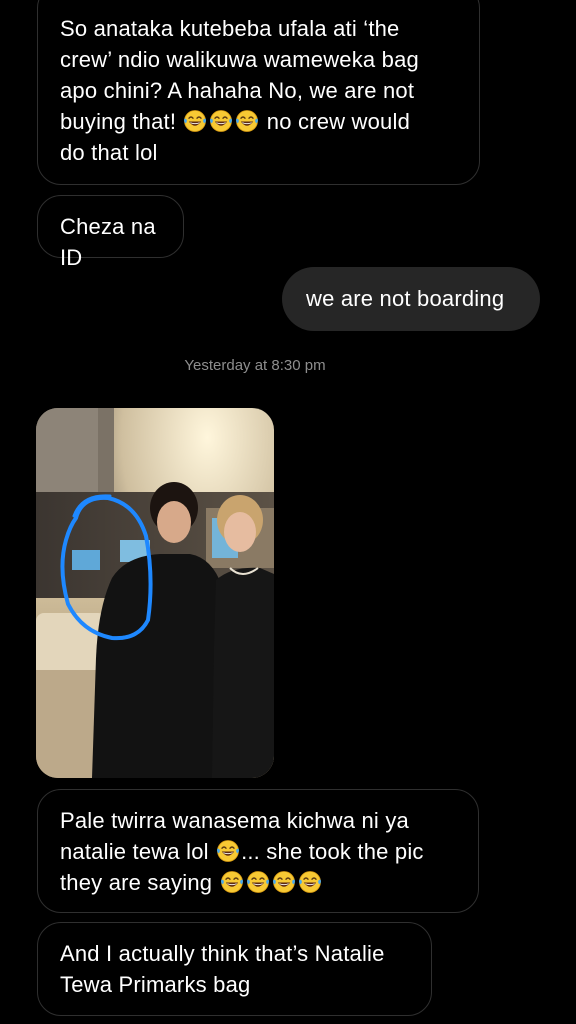 This screenshot has height=1024, width=576. Describe the element at coordinates (118, 121) in the screenshot. I see `message-text: buying that!` at that location.